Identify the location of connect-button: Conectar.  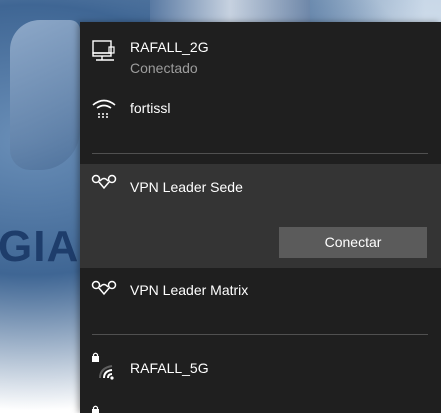
(353, 242).